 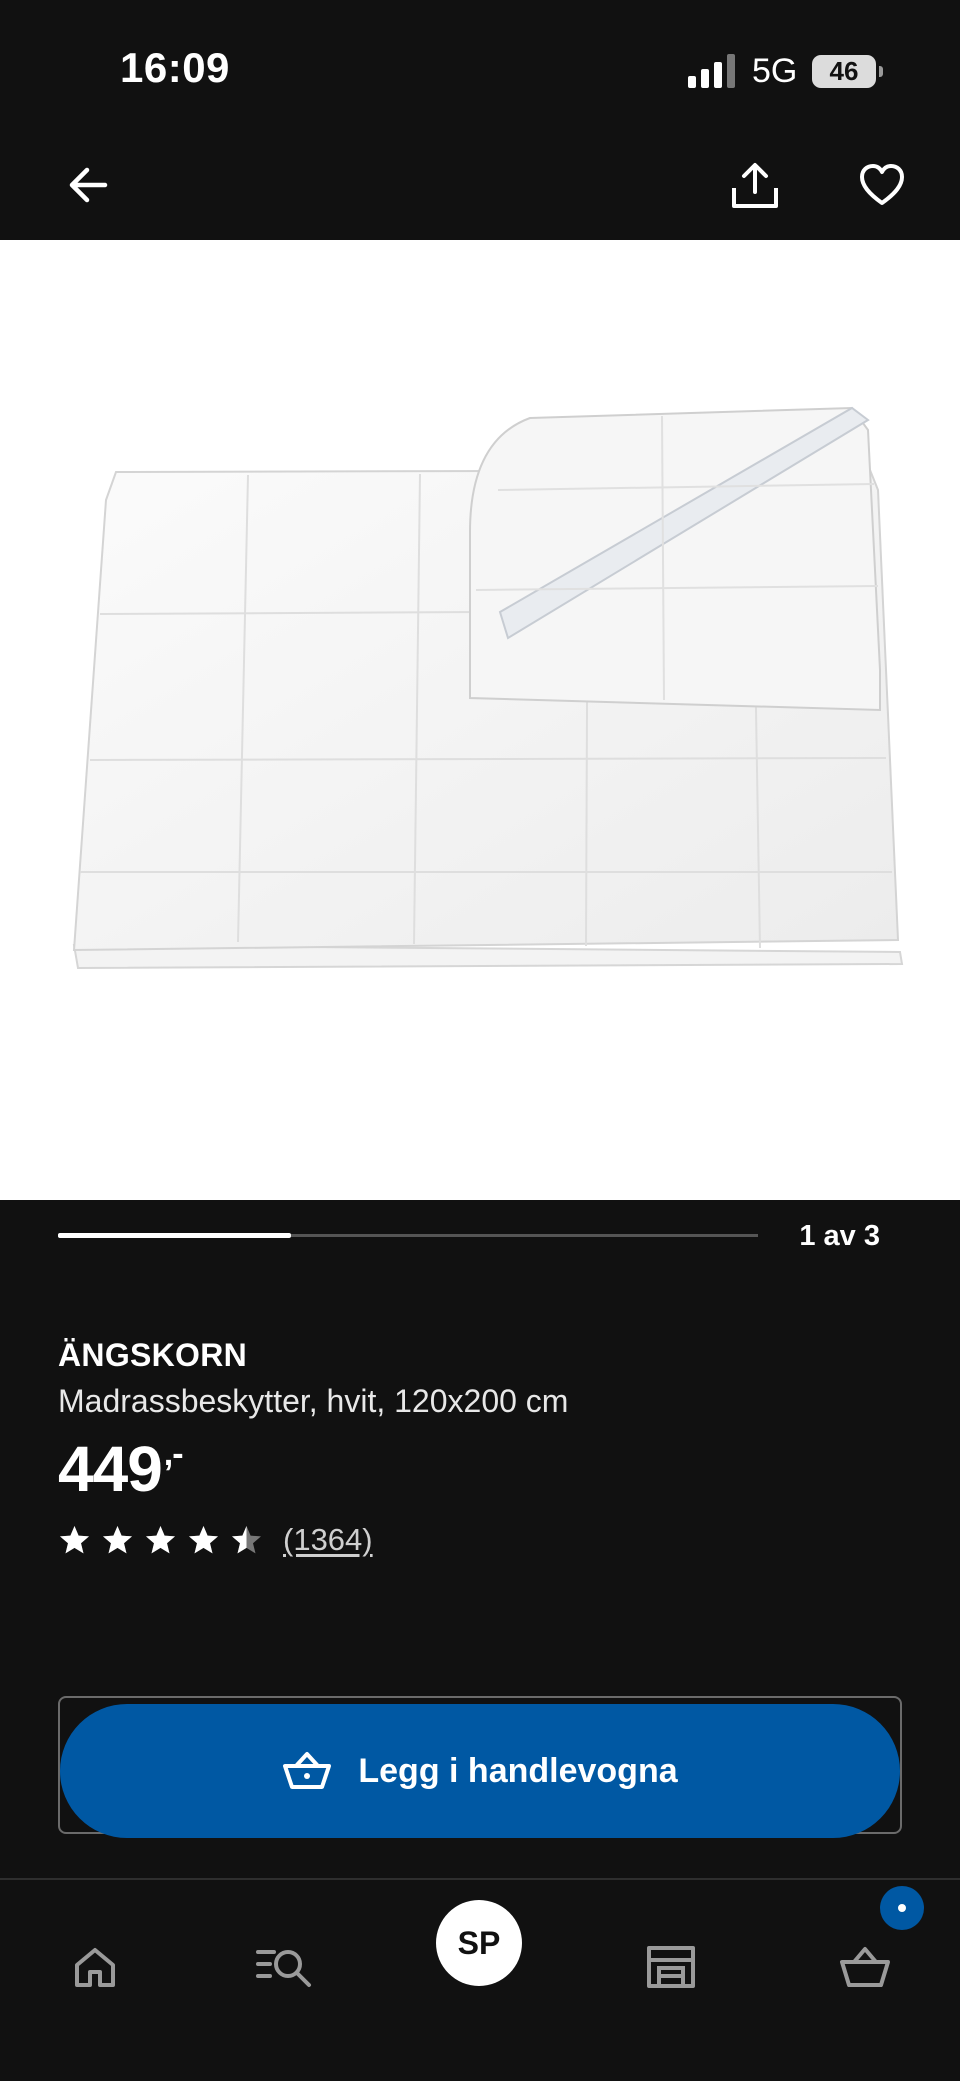 What do you see at coordinates (480, 65) in the screenshot?
I see `status-bar: 16:09 5G 46` at bounding box center [480, 65].